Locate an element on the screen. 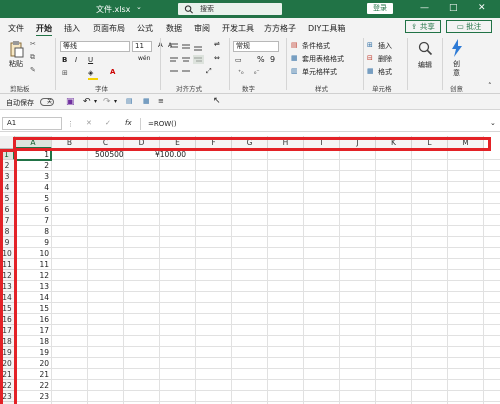 The image size is (500, 404). cell-a16: 16 is located at coordinates (32, 319).